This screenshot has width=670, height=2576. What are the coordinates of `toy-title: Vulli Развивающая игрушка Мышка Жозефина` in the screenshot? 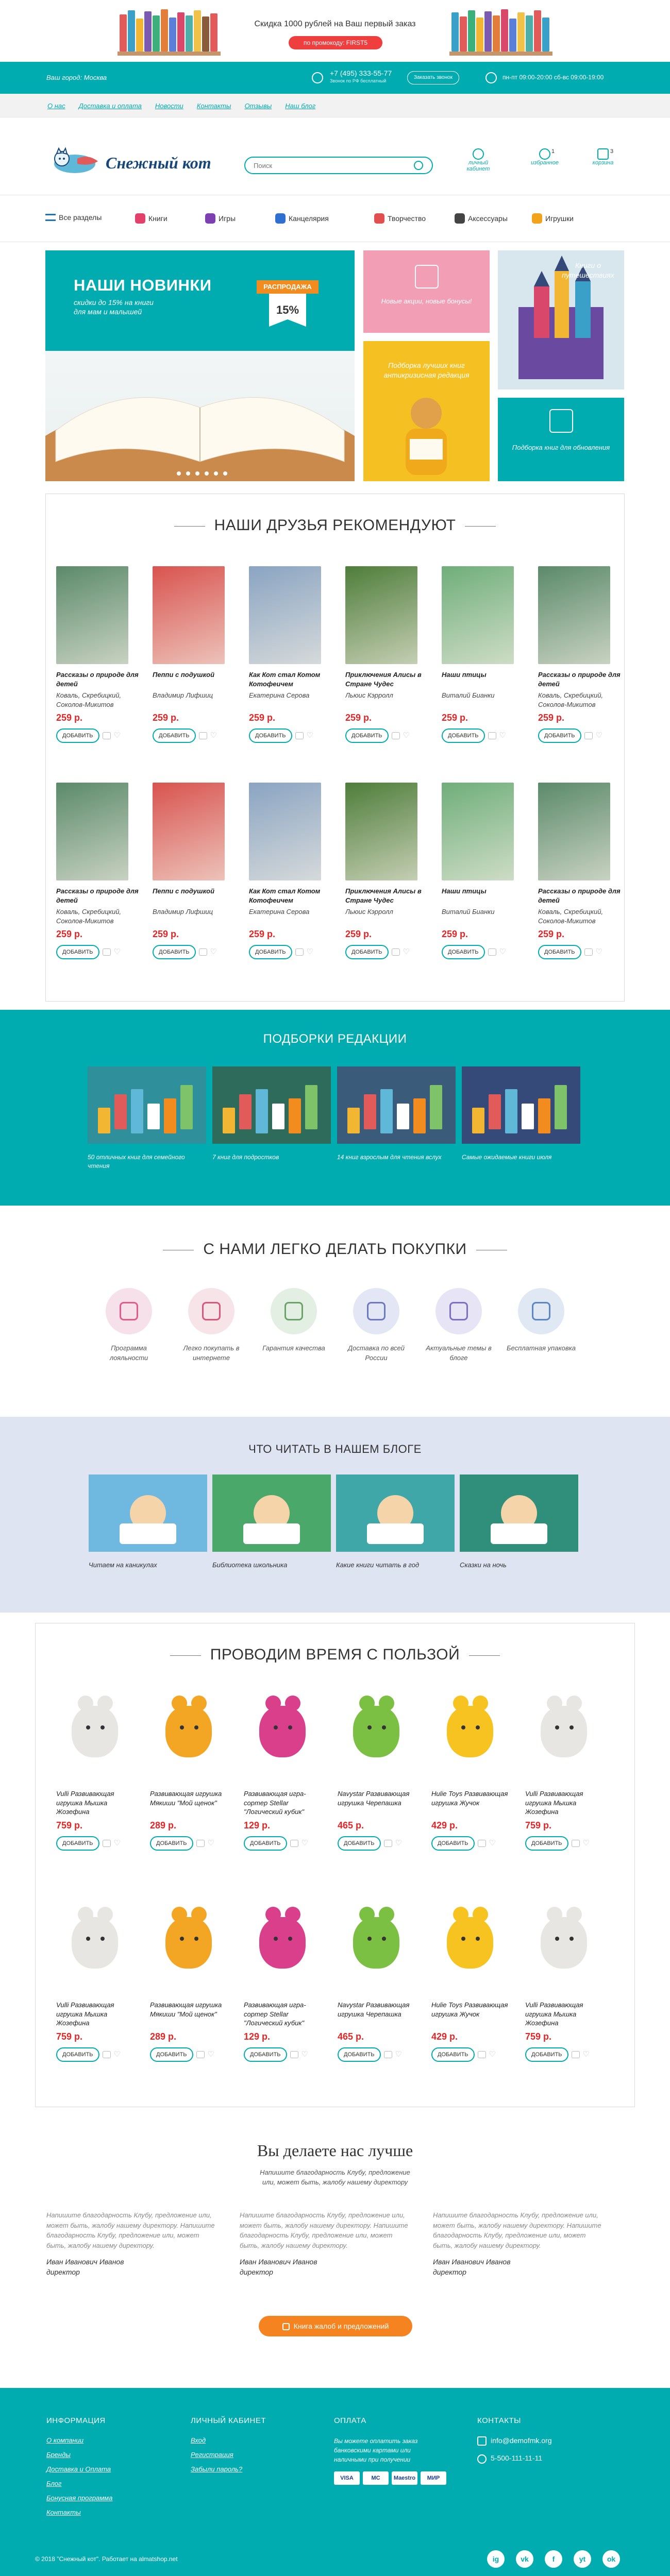 It's located at (98, 2014).